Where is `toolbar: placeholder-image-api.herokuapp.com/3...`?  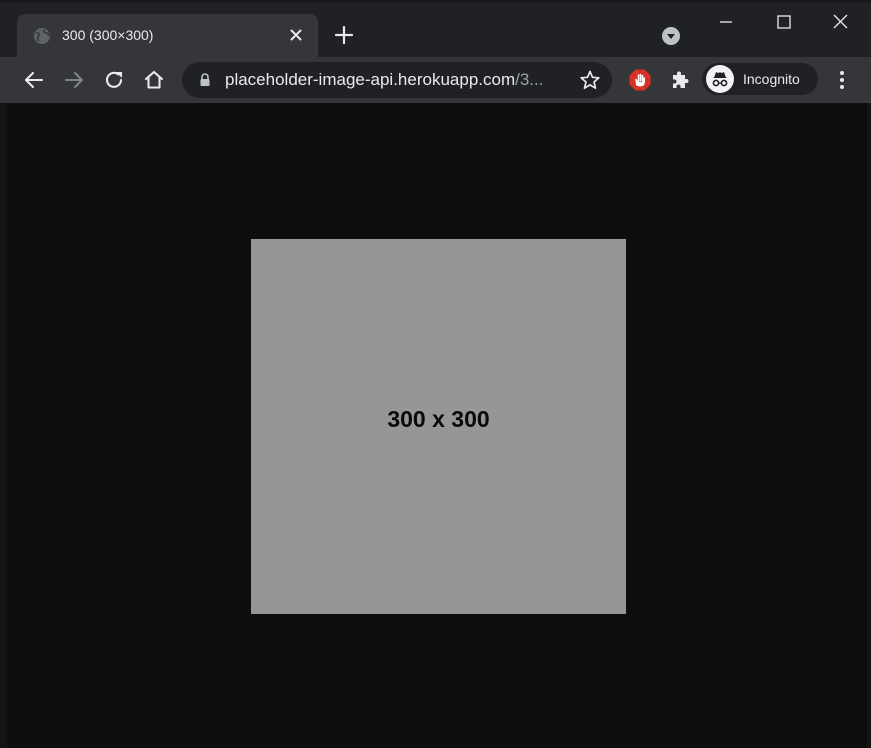
toolbar: placeholder-image-api.herokuapp.com/3... is located at coordinates (435, 80).